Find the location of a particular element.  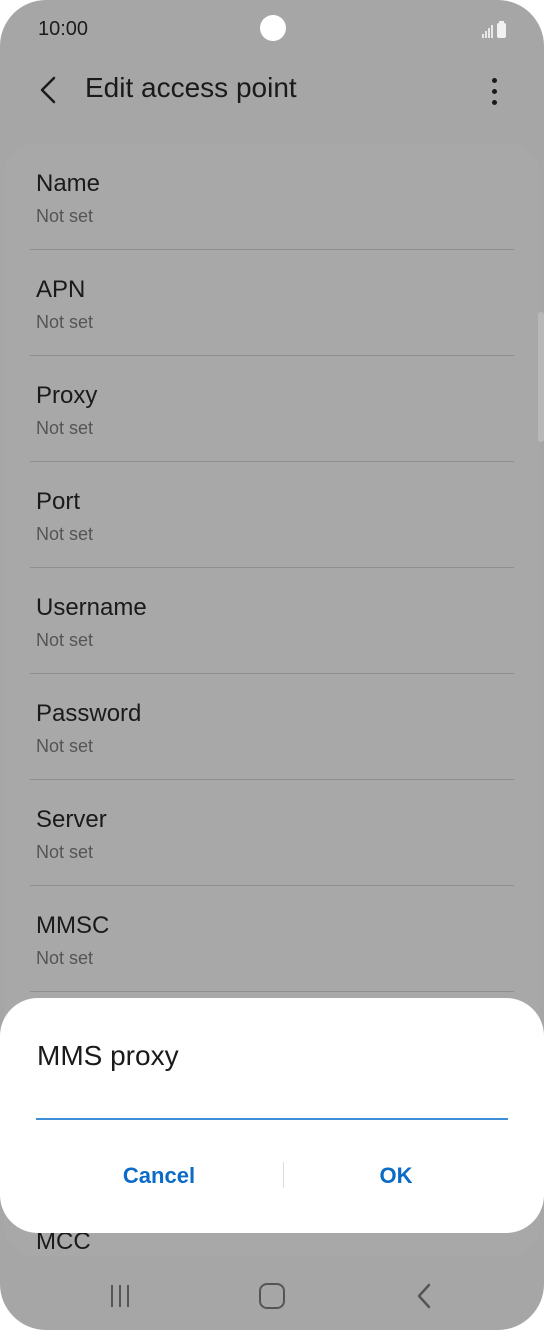

more-vertical-icon is located at coordinates (494, 80).